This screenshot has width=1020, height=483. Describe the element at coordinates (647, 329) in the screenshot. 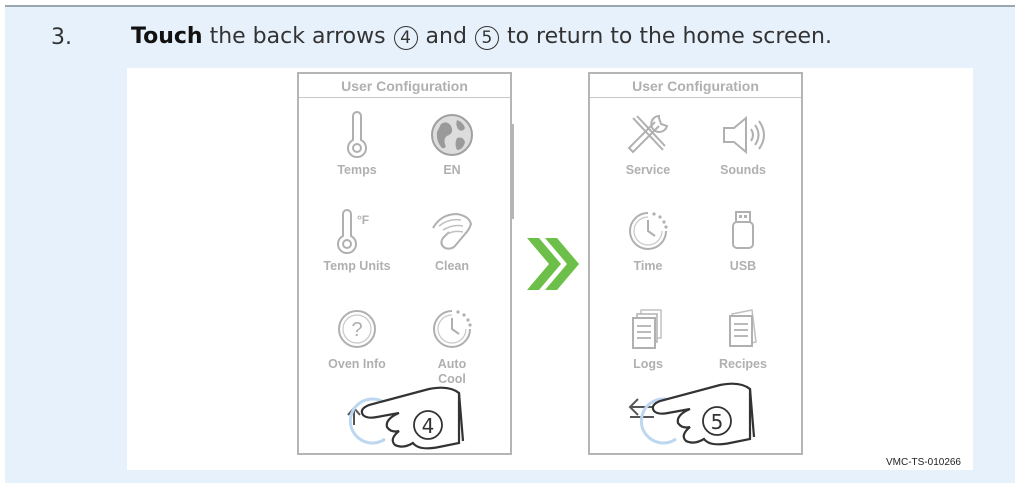

I see `logs-icon` at that location.